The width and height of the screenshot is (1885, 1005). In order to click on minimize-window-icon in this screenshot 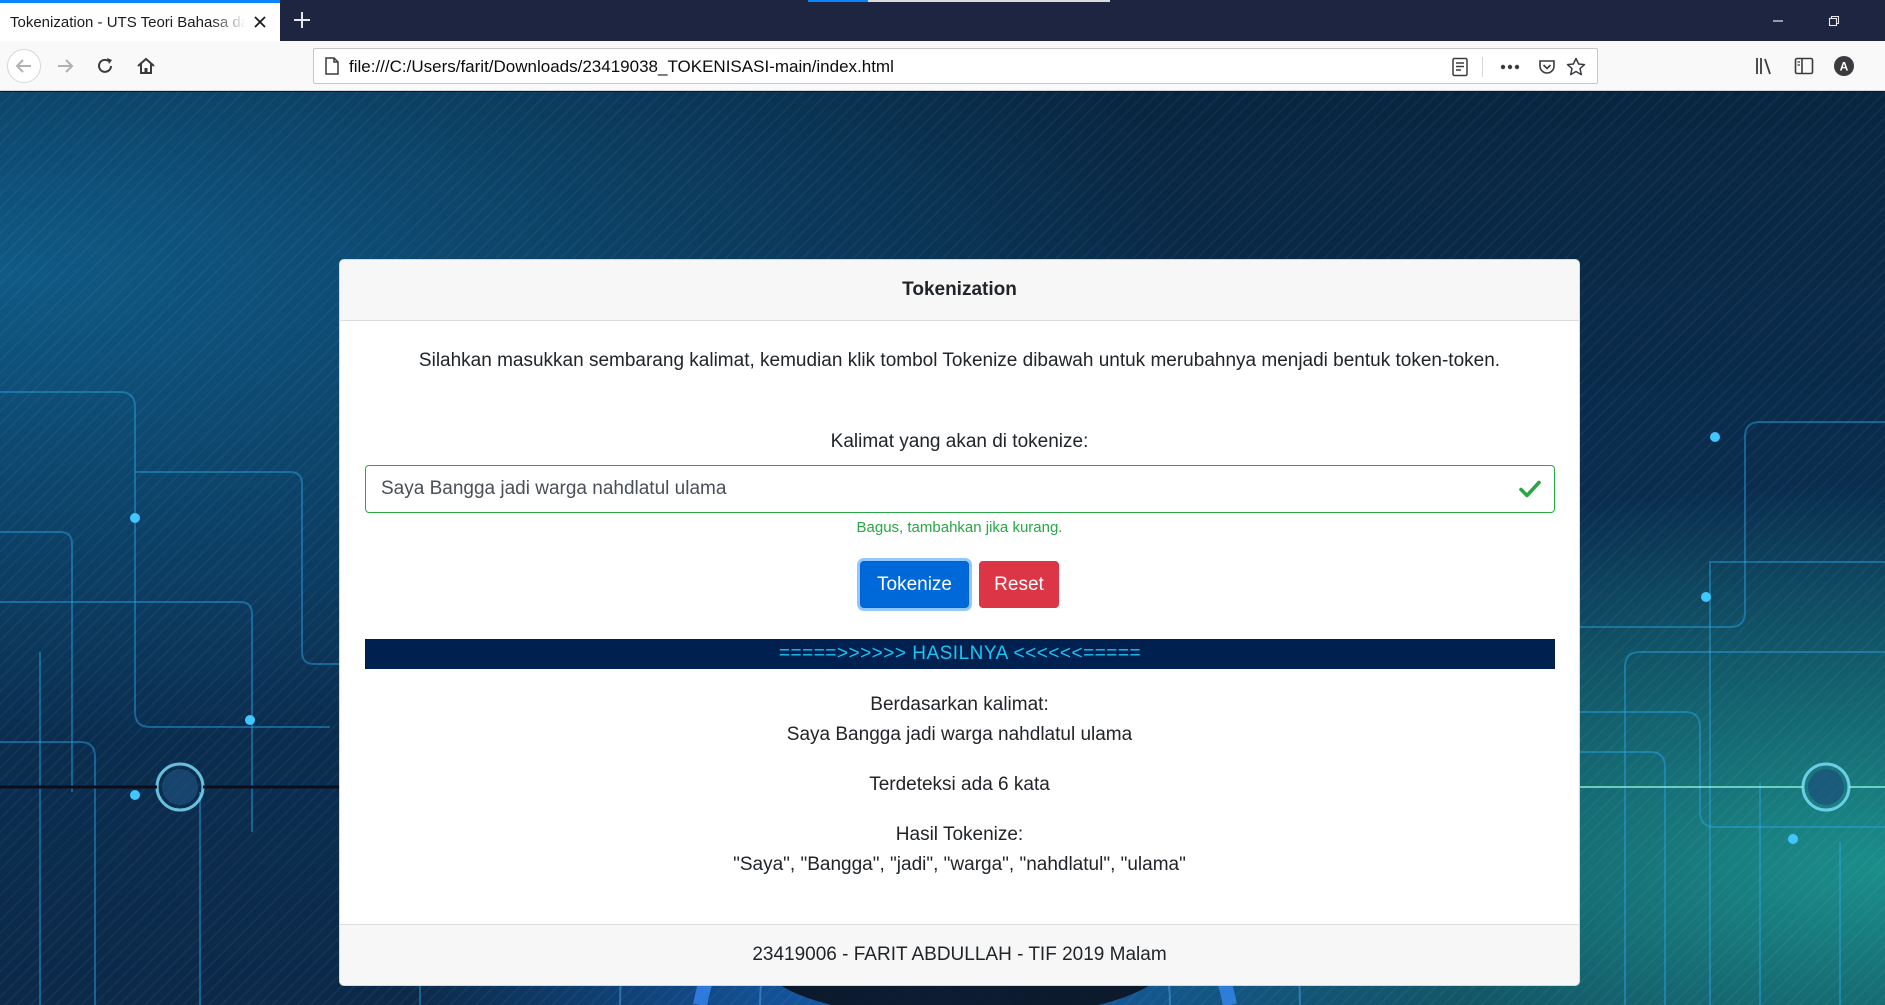, I will do `click(1778, 20)`.